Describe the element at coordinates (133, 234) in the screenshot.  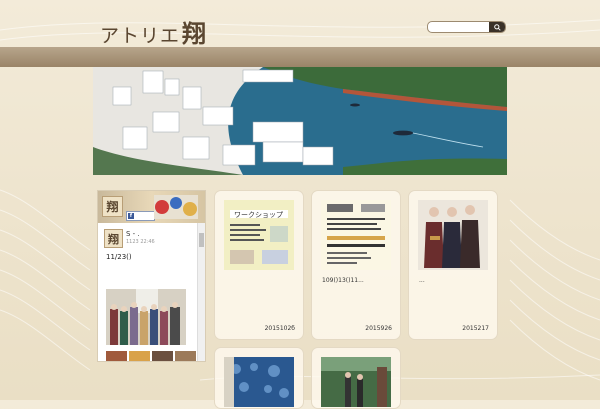
I see `post-author: S - .` at that location.